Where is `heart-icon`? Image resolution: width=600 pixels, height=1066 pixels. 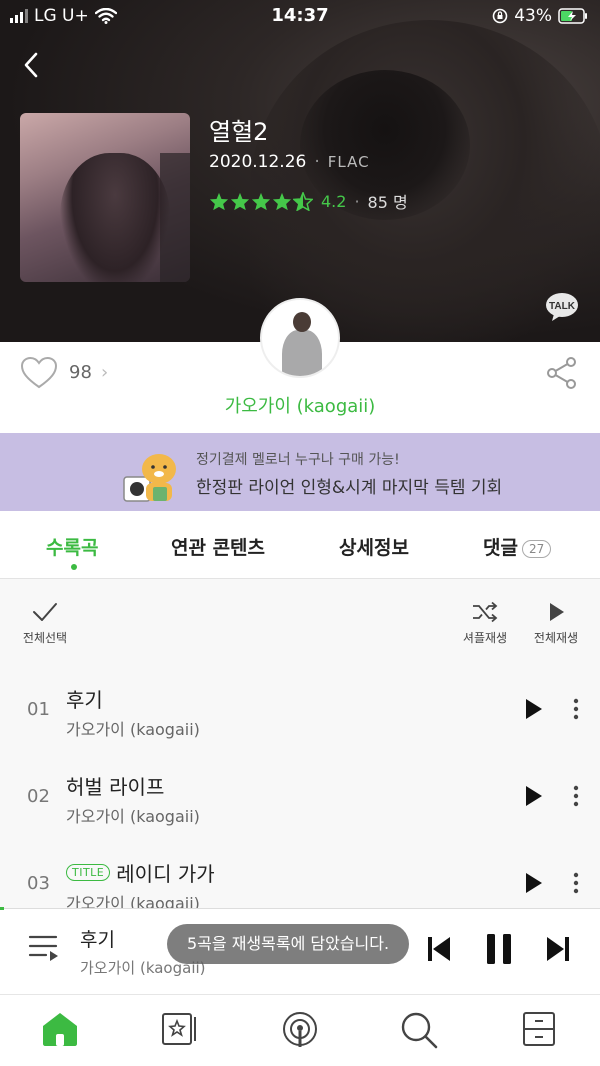 heart-icon is located at coordinates (39, 373).